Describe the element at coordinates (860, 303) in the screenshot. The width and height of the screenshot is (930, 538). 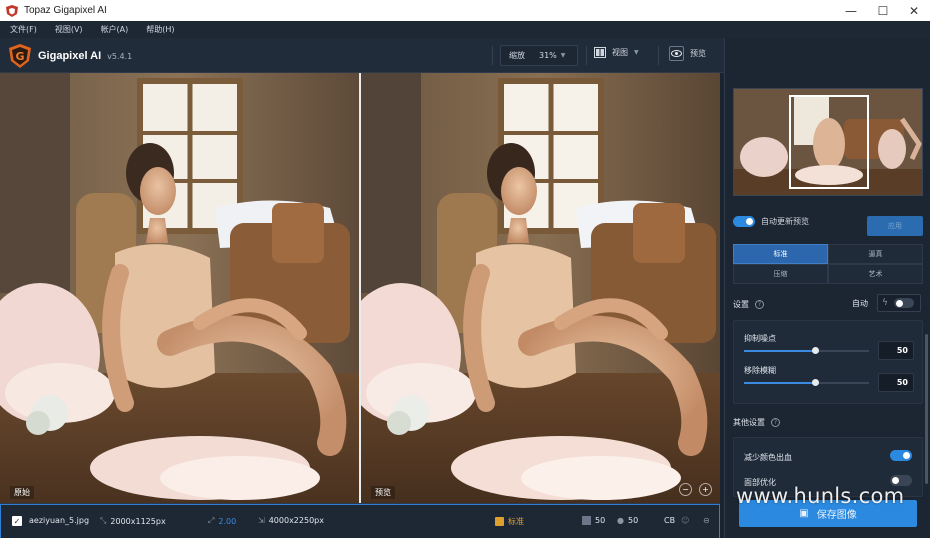
I see `auto-label: 自动` at that location.